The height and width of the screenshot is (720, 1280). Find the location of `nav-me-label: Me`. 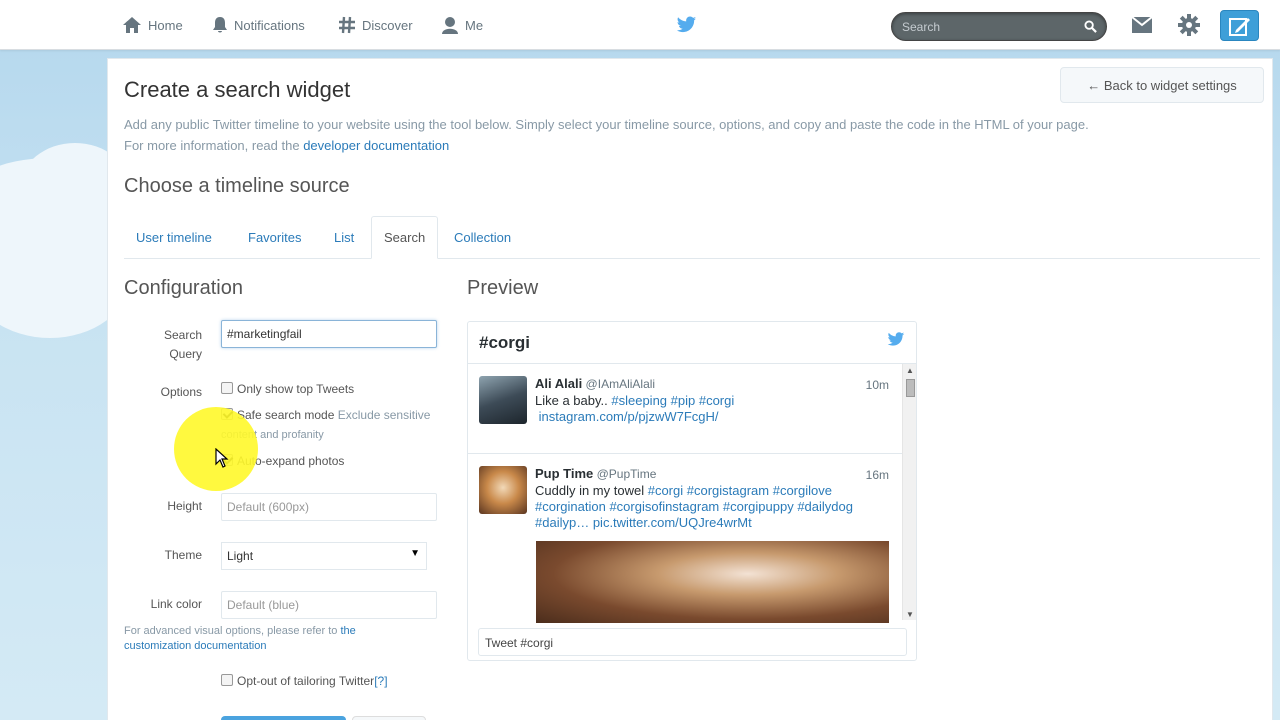

nav-me-label: Me is located at coordinates (474, 25).